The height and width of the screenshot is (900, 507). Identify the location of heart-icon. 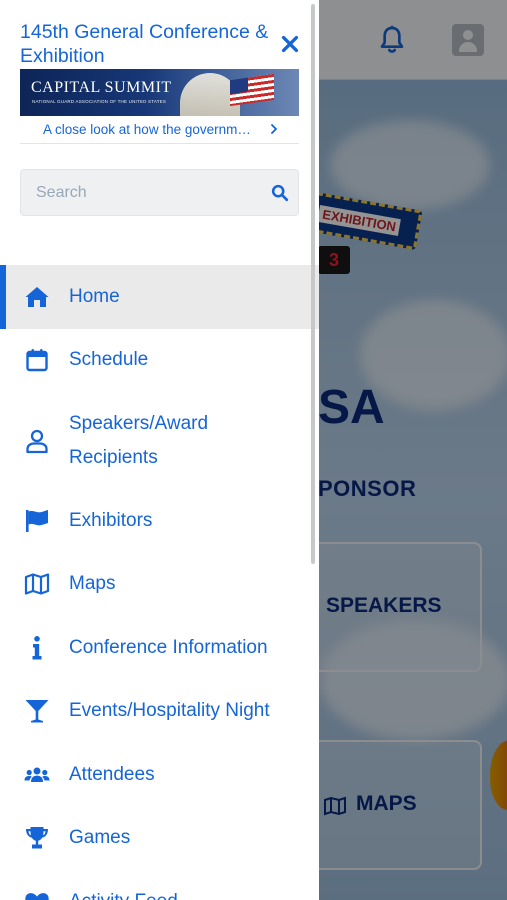
(37, 896).